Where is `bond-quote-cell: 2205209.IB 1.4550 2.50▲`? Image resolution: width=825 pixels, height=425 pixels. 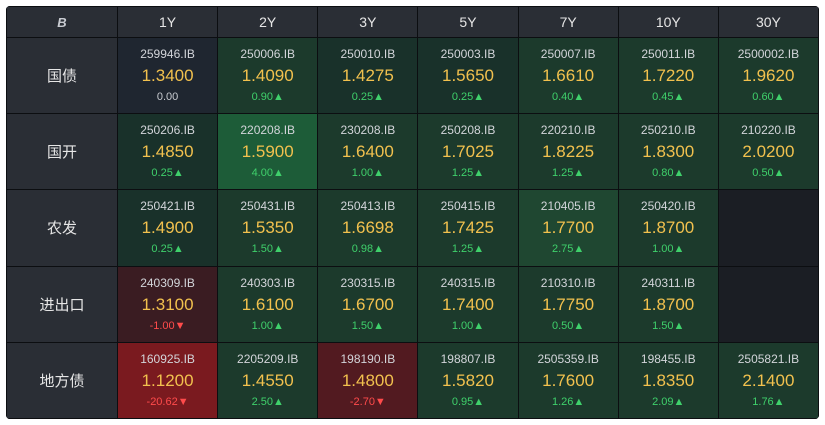
bond-quote-cell: 2205209.IB 1.4550 2.50▲ is located at coordinates (268, 380).